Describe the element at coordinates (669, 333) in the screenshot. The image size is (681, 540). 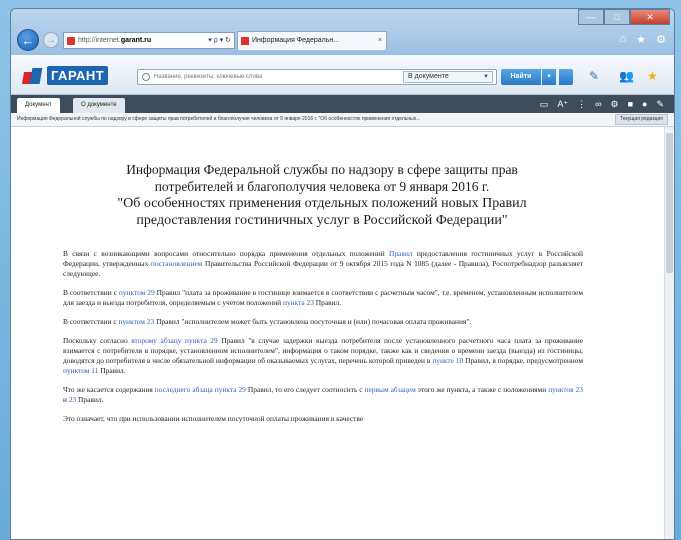
I see `vertical-scrollbar` at that location.